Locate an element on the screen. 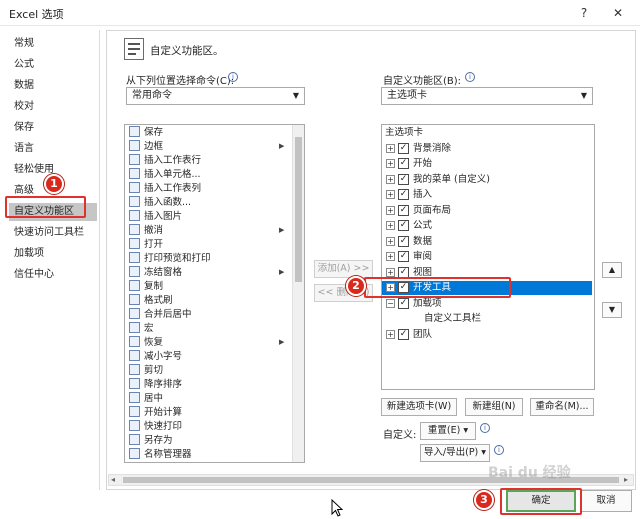 This screenshot has width=640, height=519. command-item: 快速打印 is located at coordinates (155, 426).